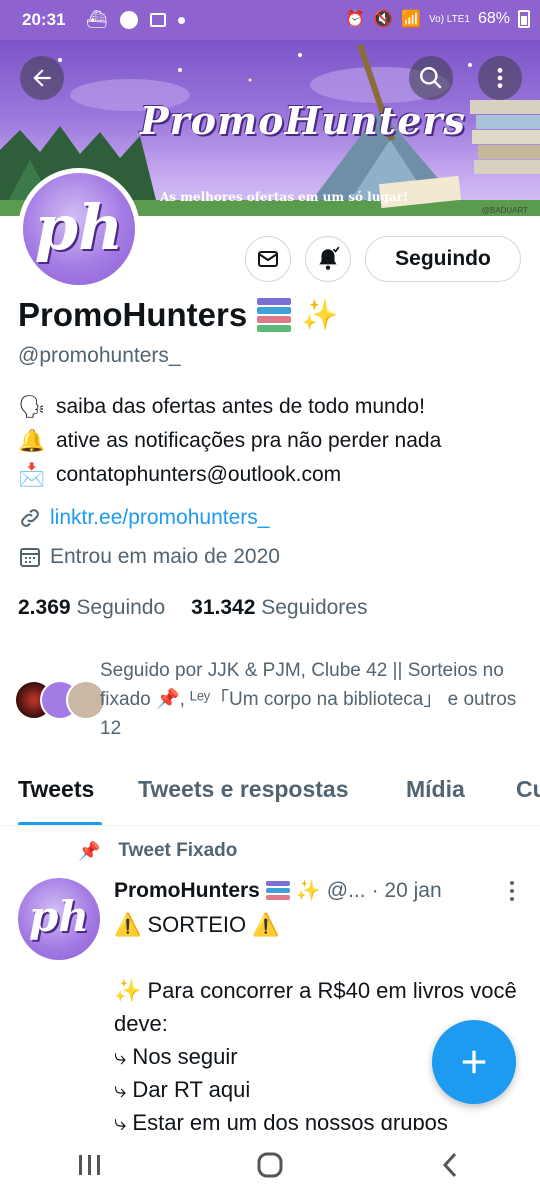 Image resolution: width=540 pixels, height=1200 pixels. What do you see at coordinates (32, 440) in the screenshot?
I see `bell-emoji-icon: 🔔` at bounding box center [32, 440].